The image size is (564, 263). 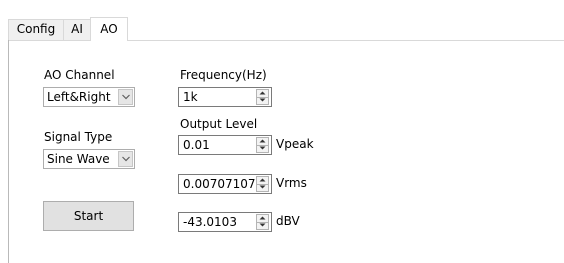 I want to click on tab-config-label: Config, so click(x=36, y=29).